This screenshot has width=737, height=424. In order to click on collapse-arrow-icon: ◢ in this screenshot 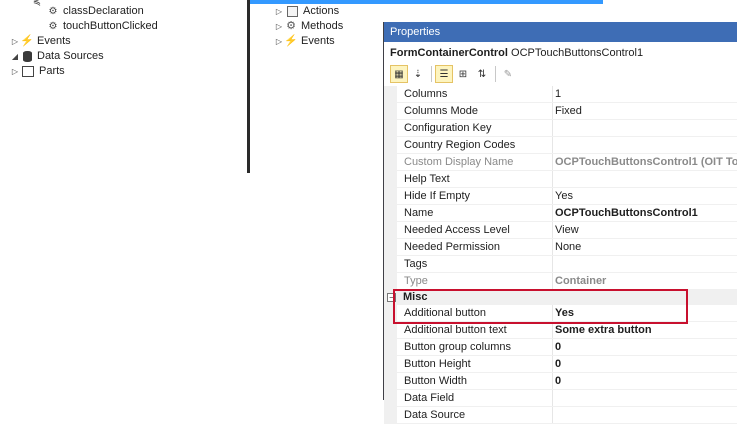, I will do `click(15, 56)`.